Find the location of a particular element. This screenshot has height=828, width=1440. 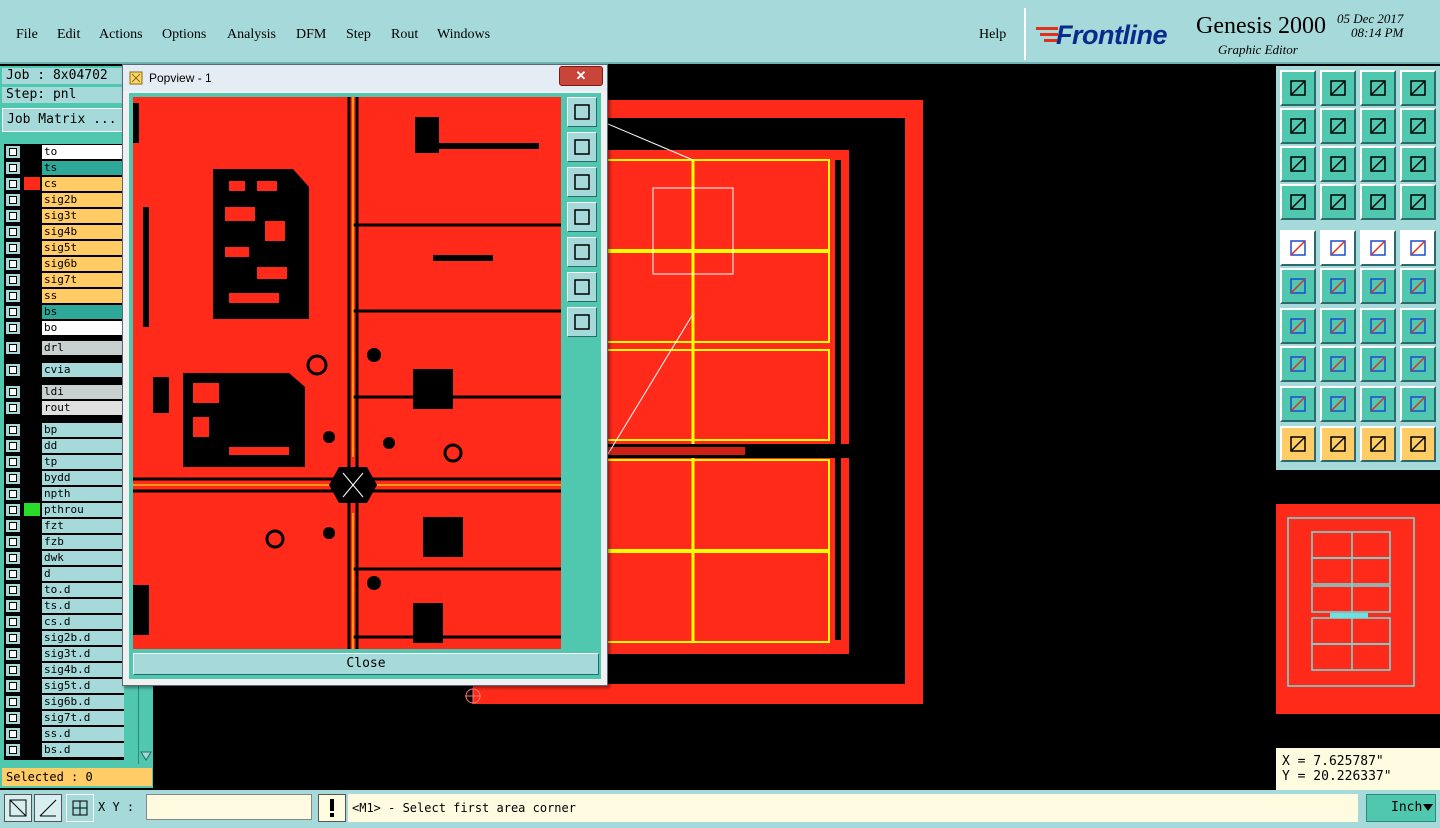

move-down-button is located at coordinates (1338, 88).